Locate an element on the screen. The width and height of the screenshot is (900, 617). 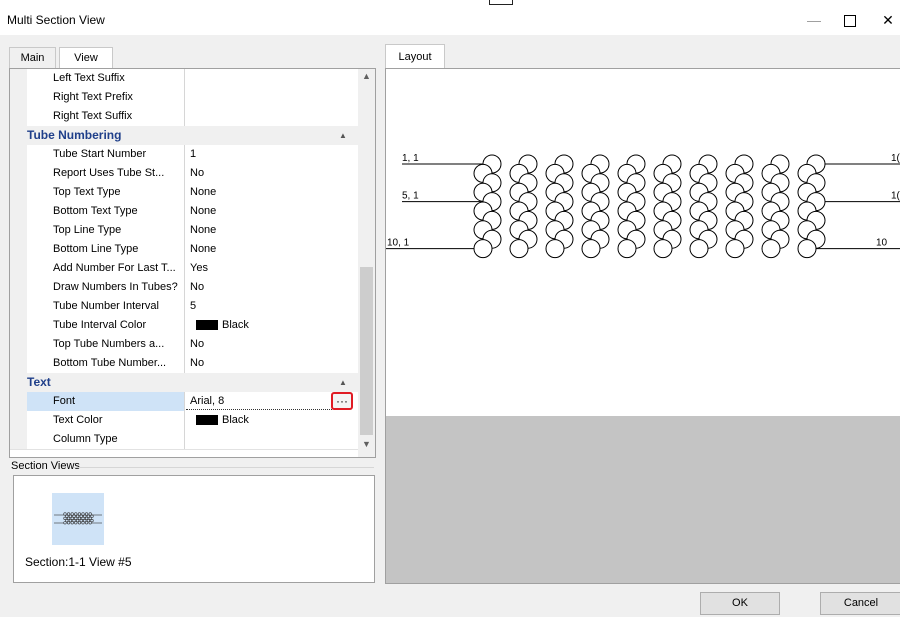
property-row-add-number-for-last-t: Add Number For Last T... Yes is located at coordinates (184, 269).